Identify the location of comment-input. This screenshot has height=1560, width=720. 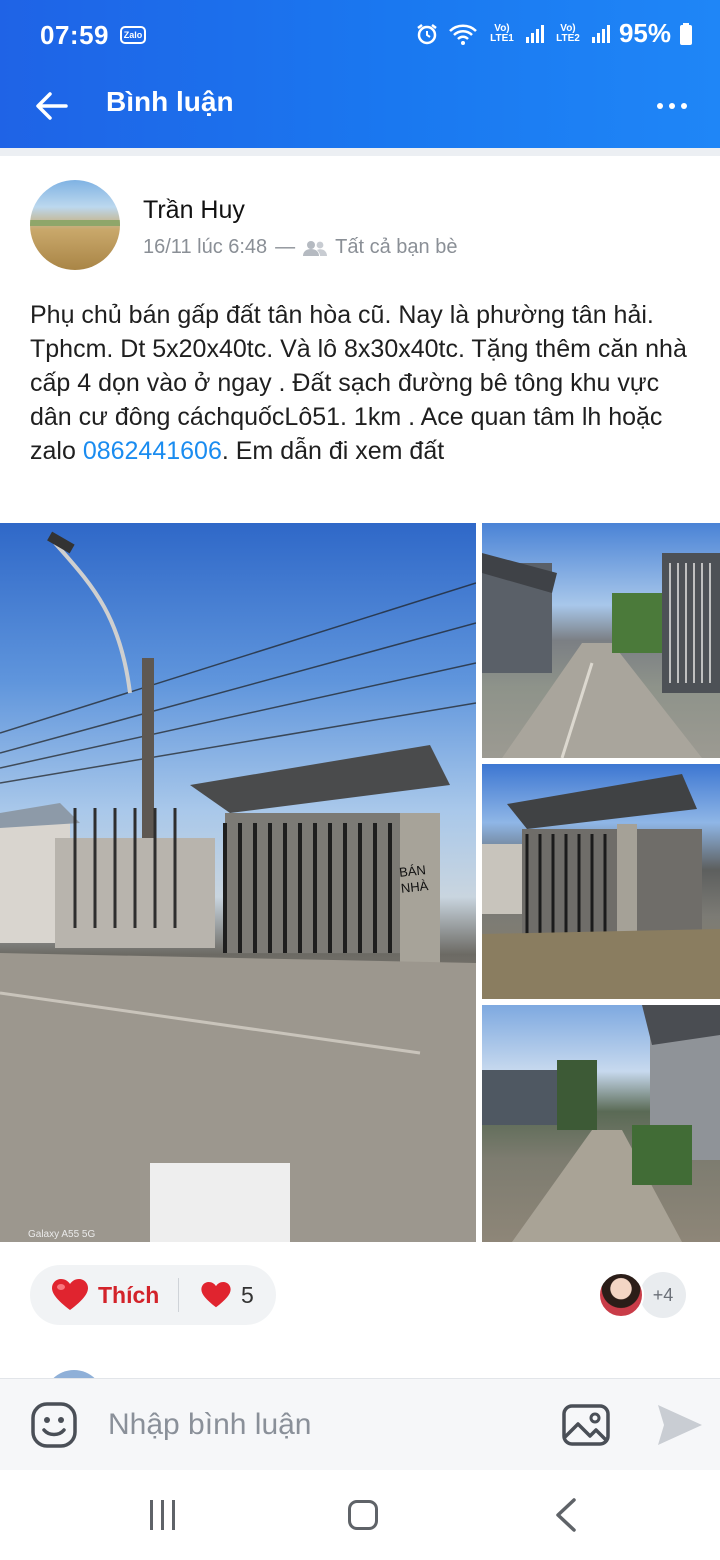
(323, 1425).